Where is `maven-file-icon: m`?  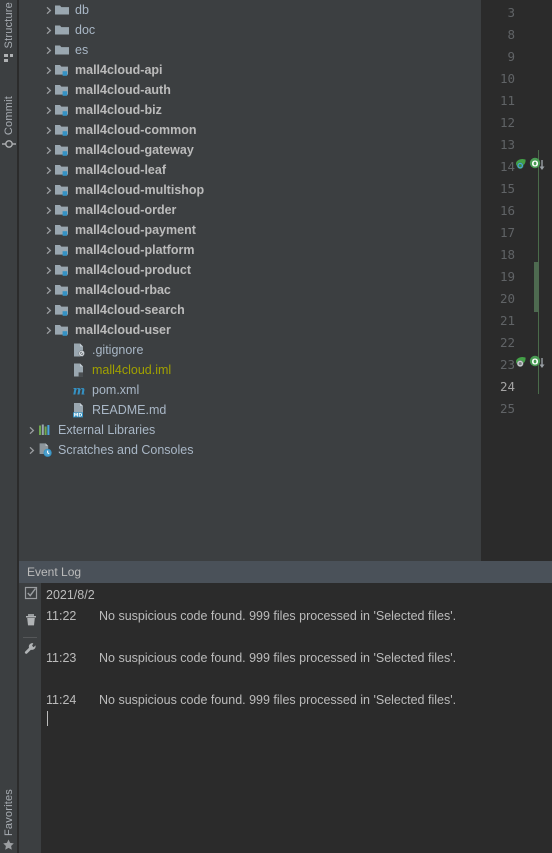
maven-file-icon: m is located at coordinates (79, 390).